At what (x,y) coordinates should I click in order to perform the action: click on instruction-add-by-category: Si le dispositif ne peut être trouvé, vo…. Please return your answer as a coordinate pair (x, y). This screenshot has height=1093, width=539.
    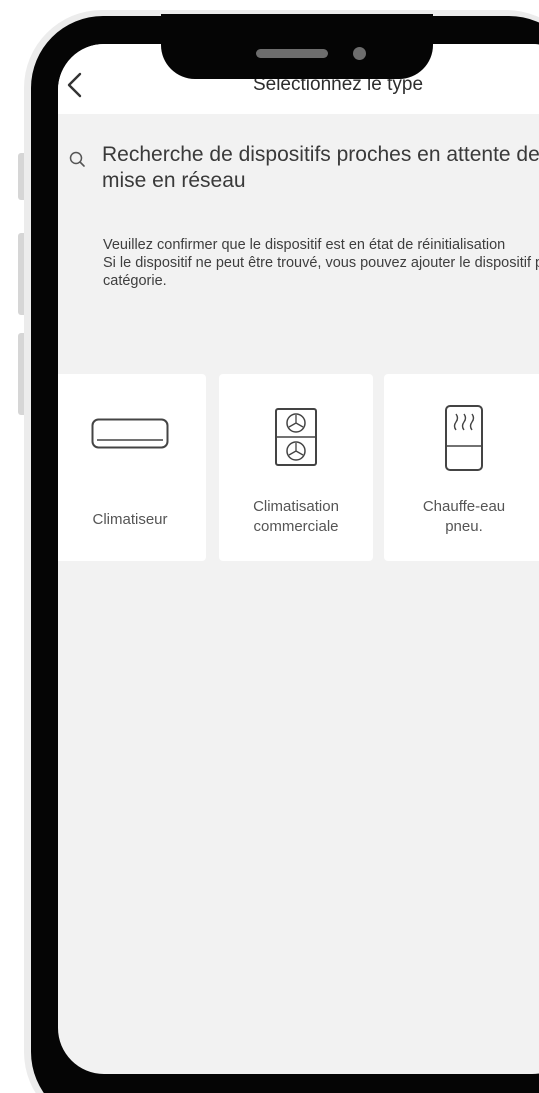
    Looking at the image, I should click on (321, 272).